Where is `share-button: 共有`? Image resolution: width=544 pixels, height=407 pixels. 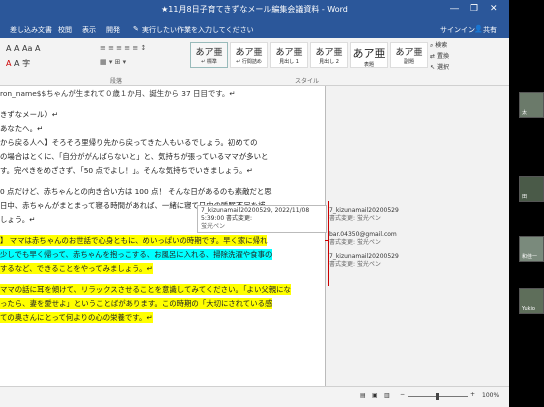 share-button: 共有 is located at coordinates (490, 30).